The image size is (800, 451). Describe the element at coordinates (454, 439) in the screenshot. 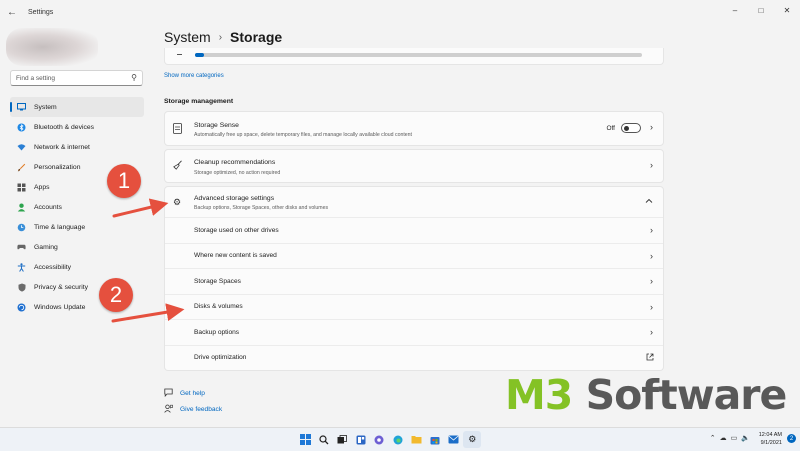

I see `mail-icon` at that location.